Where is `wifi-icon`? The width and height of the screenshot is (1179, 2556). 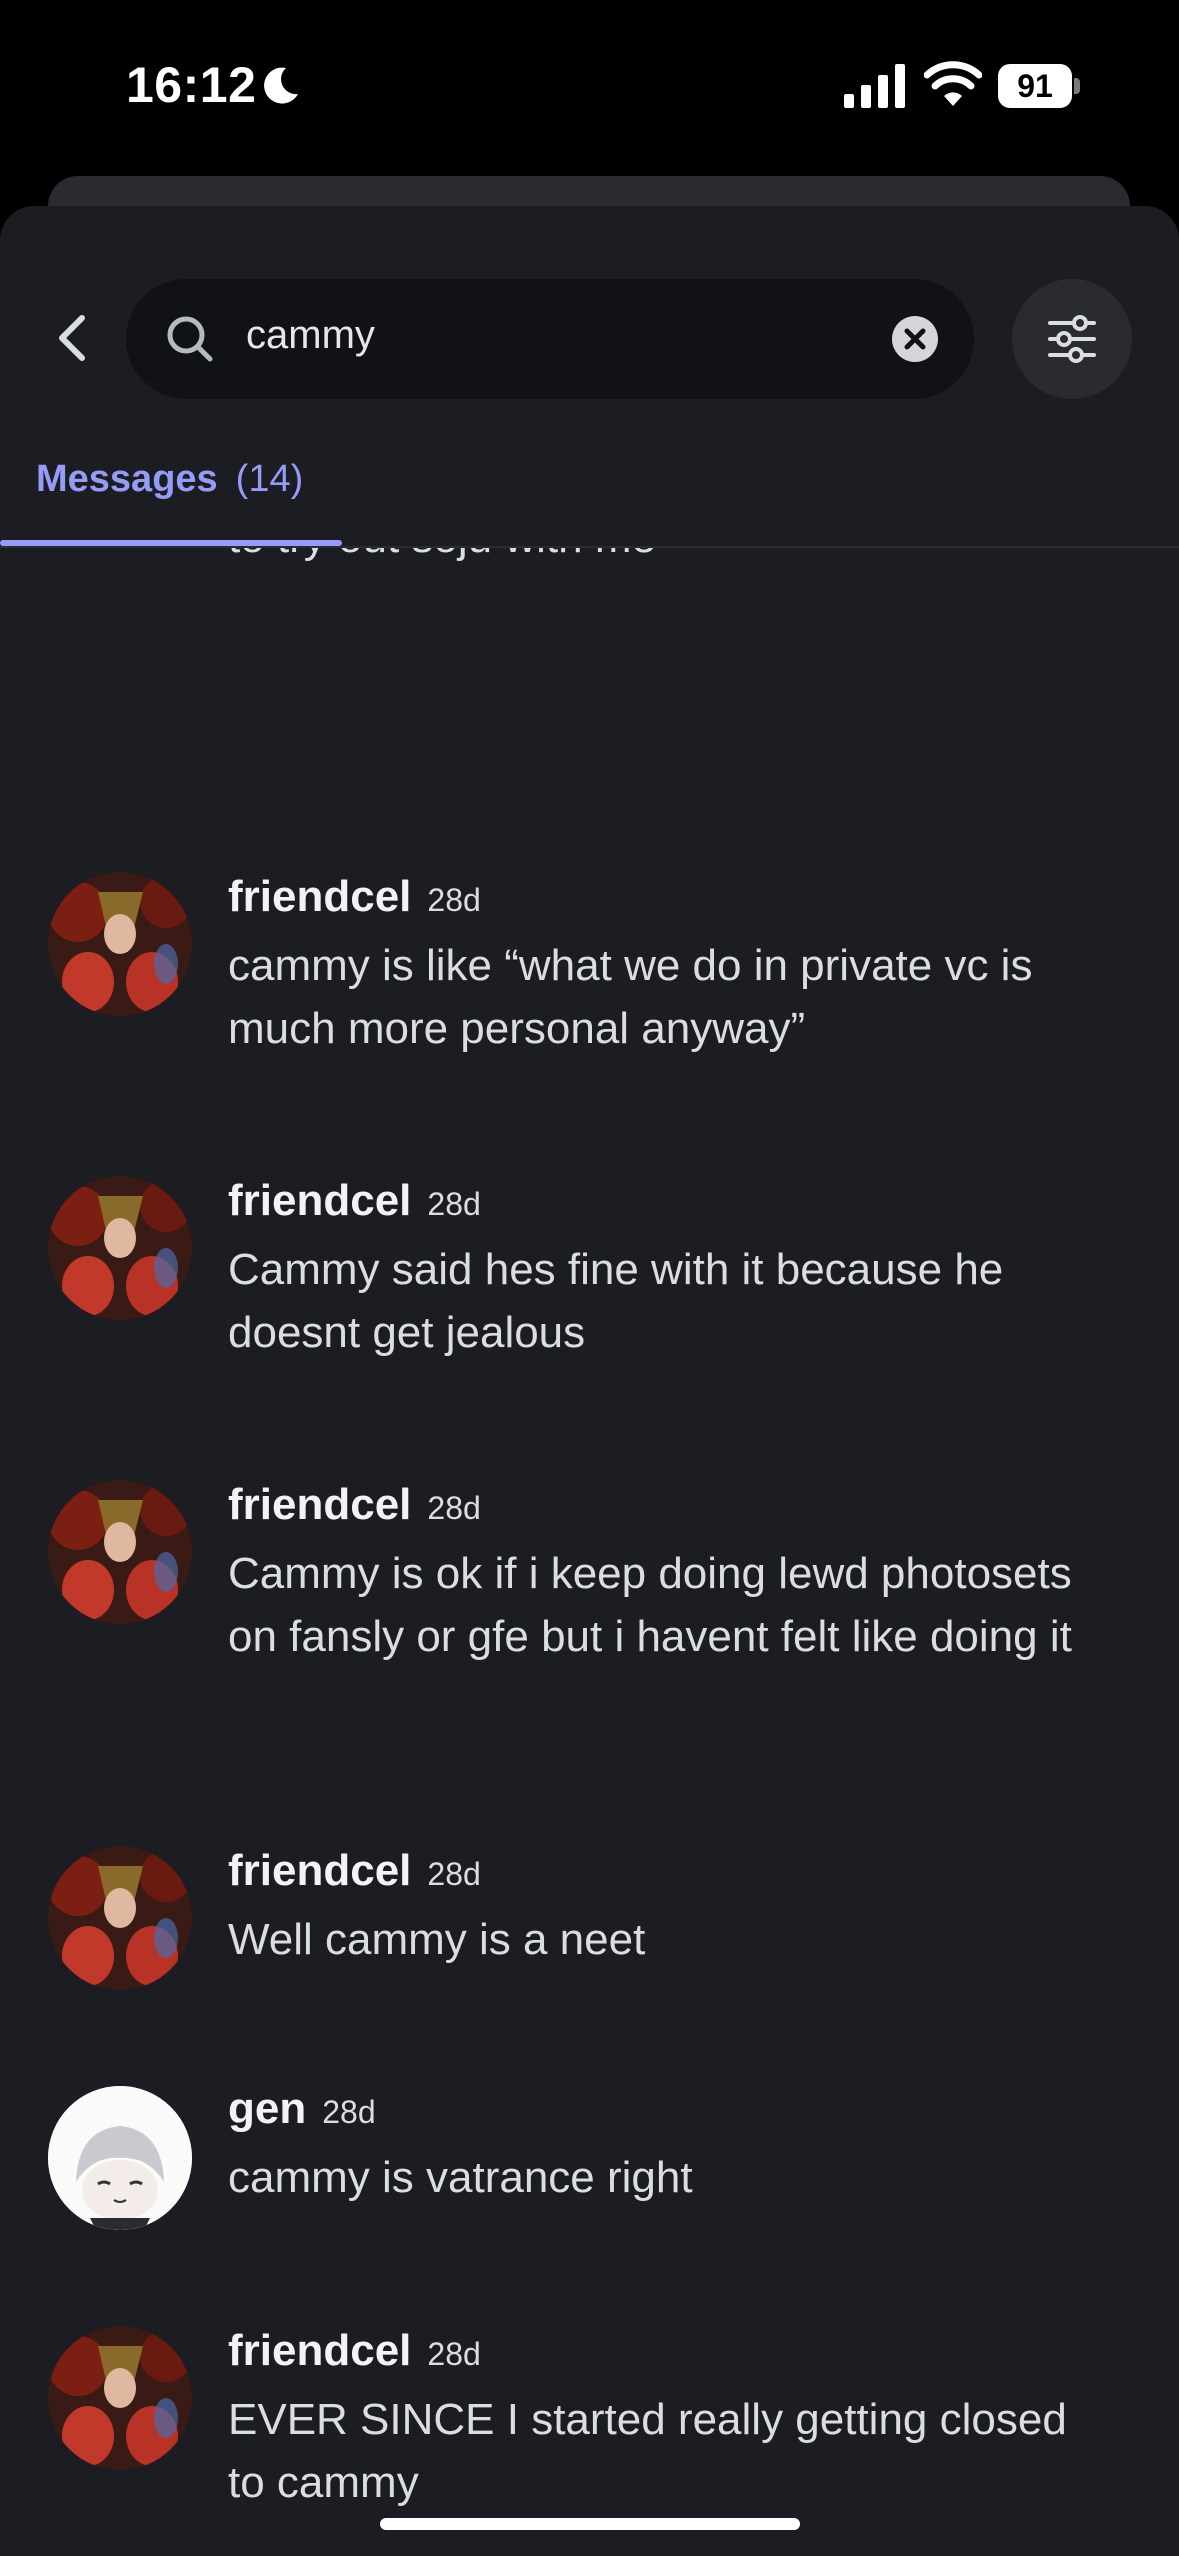 wifi-icon is located at coordinates (953, 83).